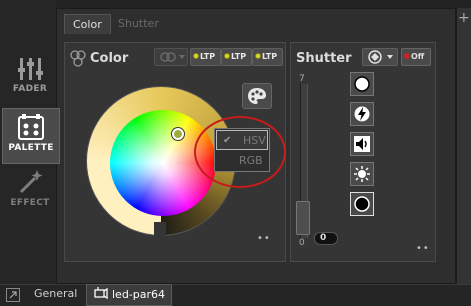 Image resolution: width=471 pixels, height=306 pixels. Describe the element at coordinates (55, 295) in the screenshot. I see `bottom-tab-general: General` at that location.